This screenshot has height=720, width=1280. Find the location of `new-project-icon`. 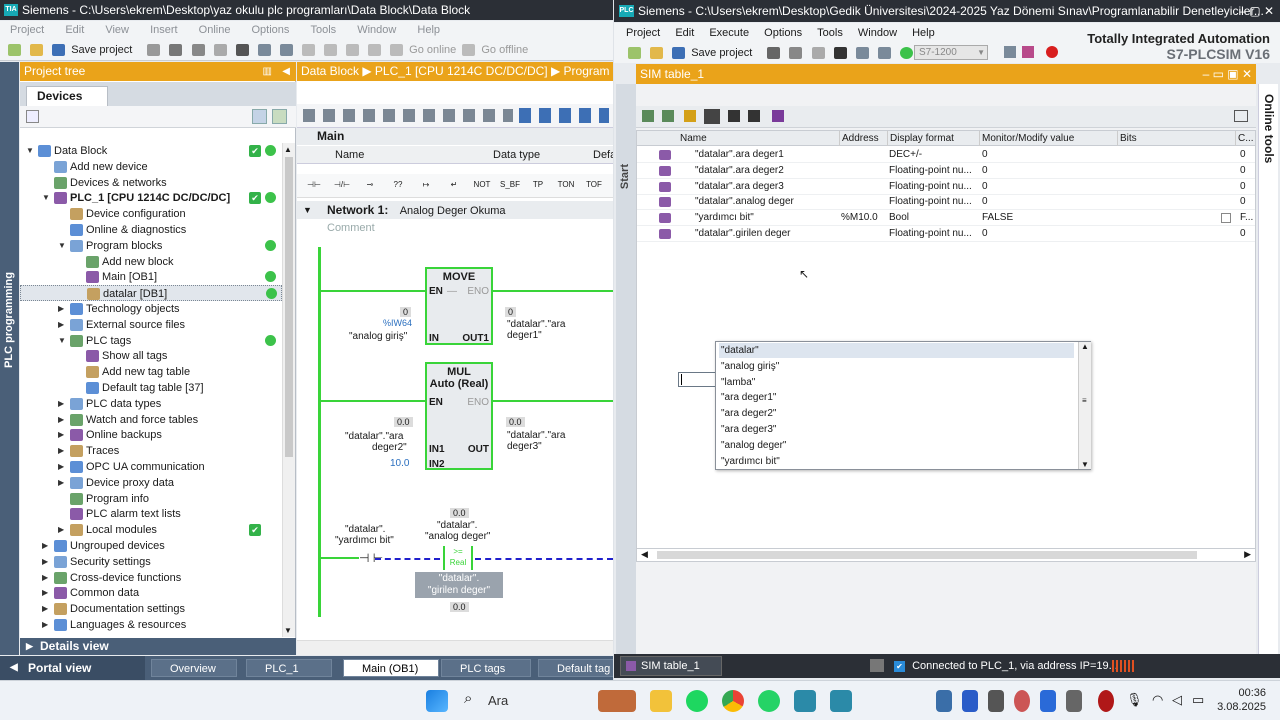

new-project-icon is located at coordinates (14, 50).